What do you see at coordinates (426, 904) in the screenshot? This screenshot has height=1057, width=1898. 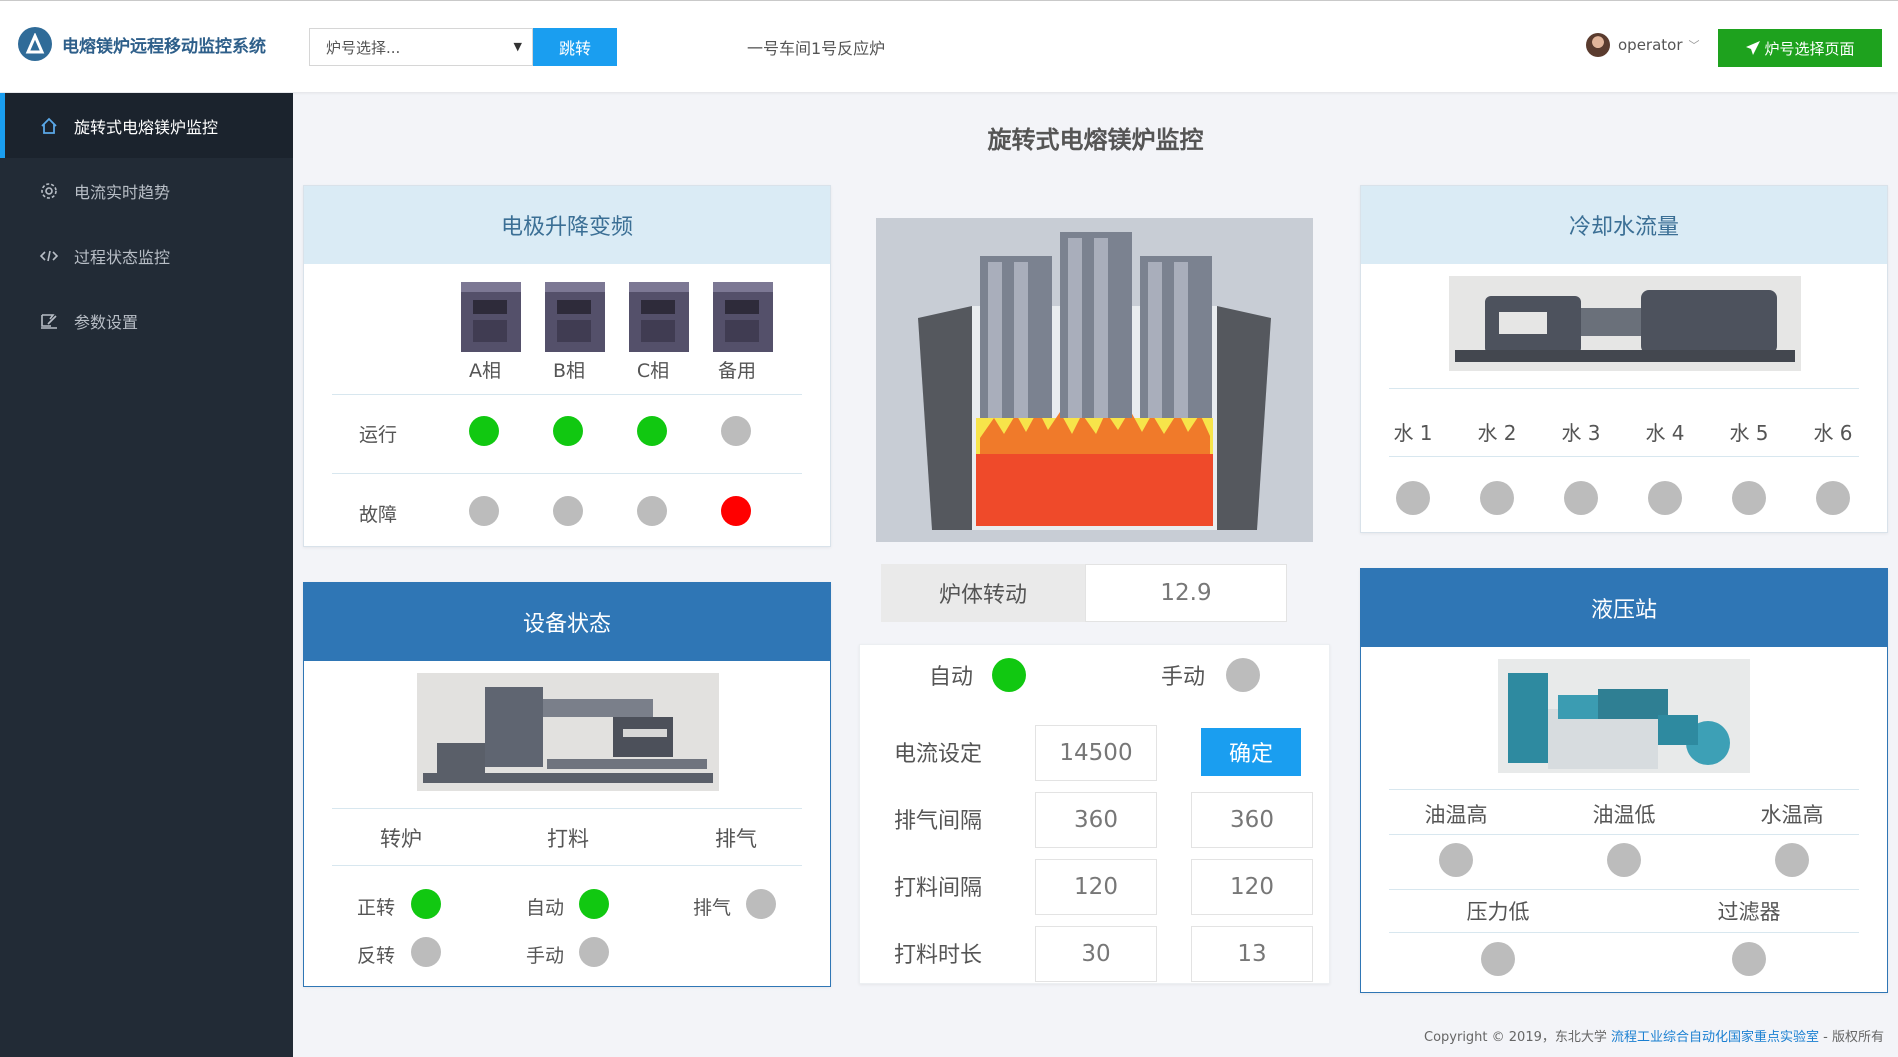 I see `forward-indicator` at bounding box center [426, 904].